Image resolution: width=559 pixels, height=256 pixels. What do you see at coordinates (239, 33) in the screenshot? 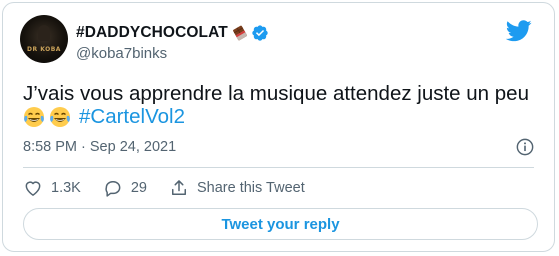
I see `chocolate-bar-icon` at bounding box center [239, 33].